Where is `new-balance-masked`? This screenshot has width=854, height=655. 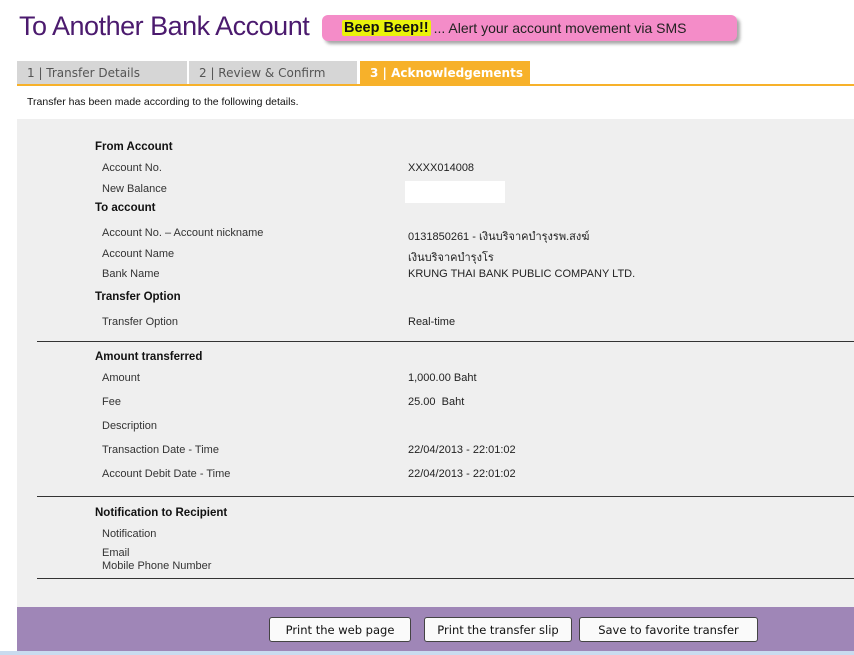
new-balance-masked is located at coordinates (455, 192).